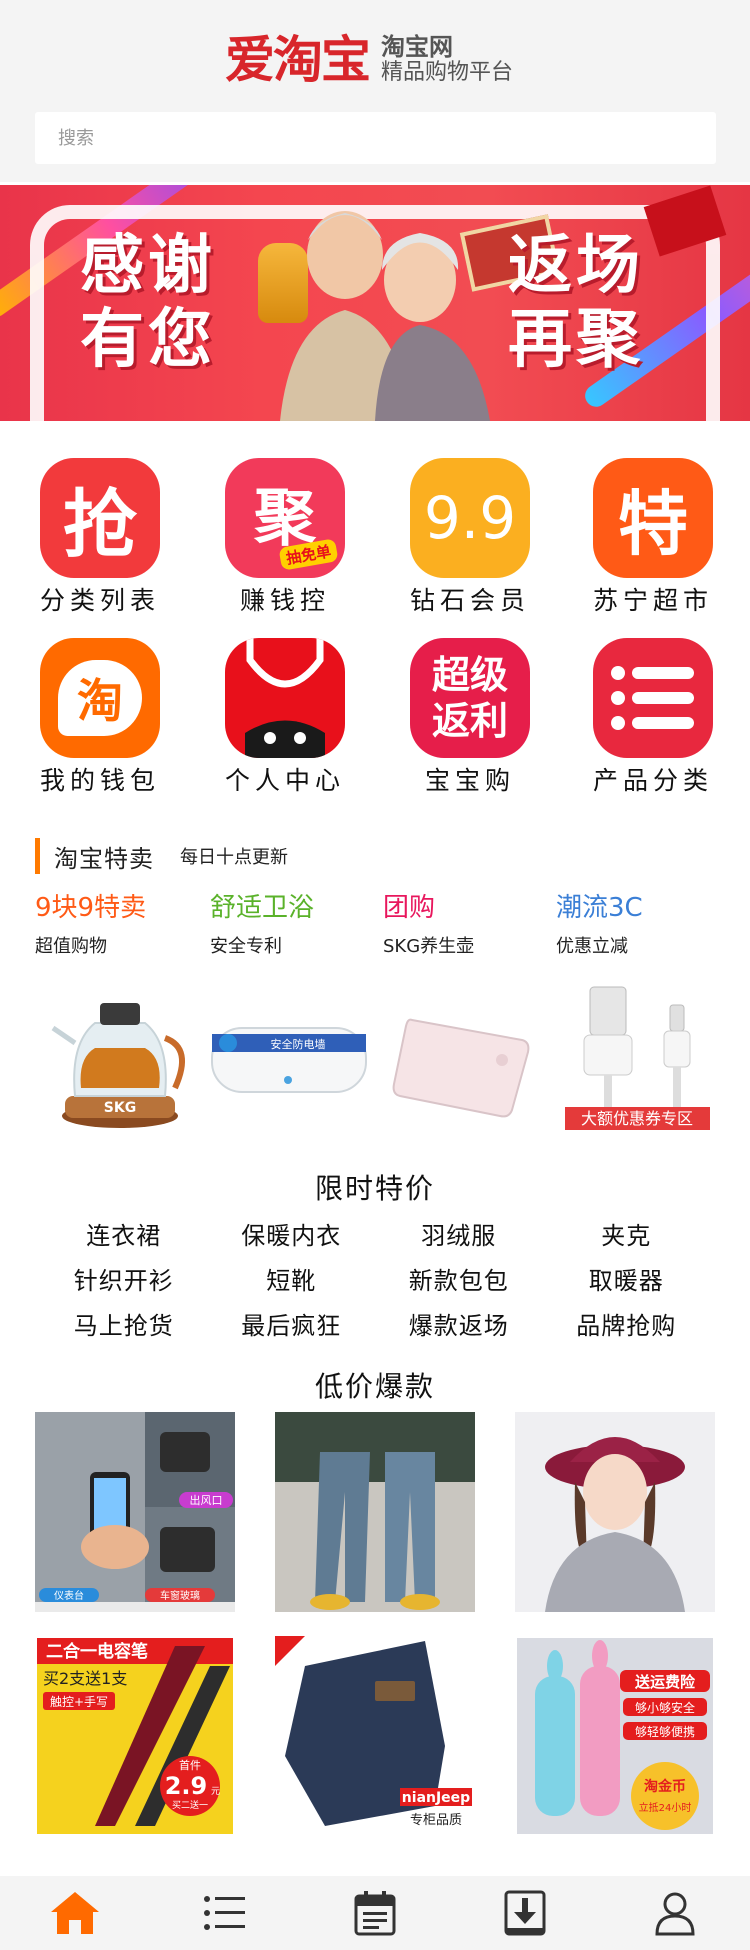 The width and height of the screenshot is (750, 1950). I want to click on bottom-nav, so click(375, 1913).